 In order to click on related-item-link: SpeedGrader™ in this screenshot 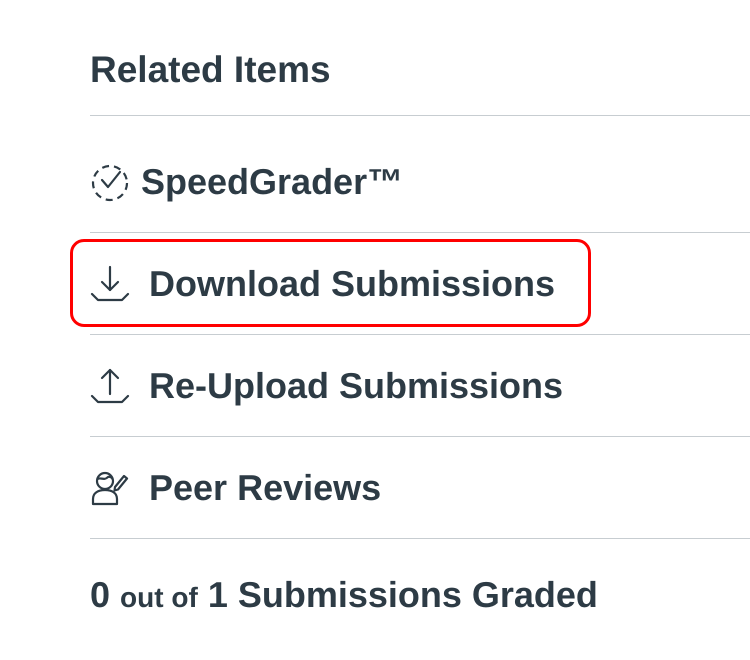, I will do `click(247, 182)`.